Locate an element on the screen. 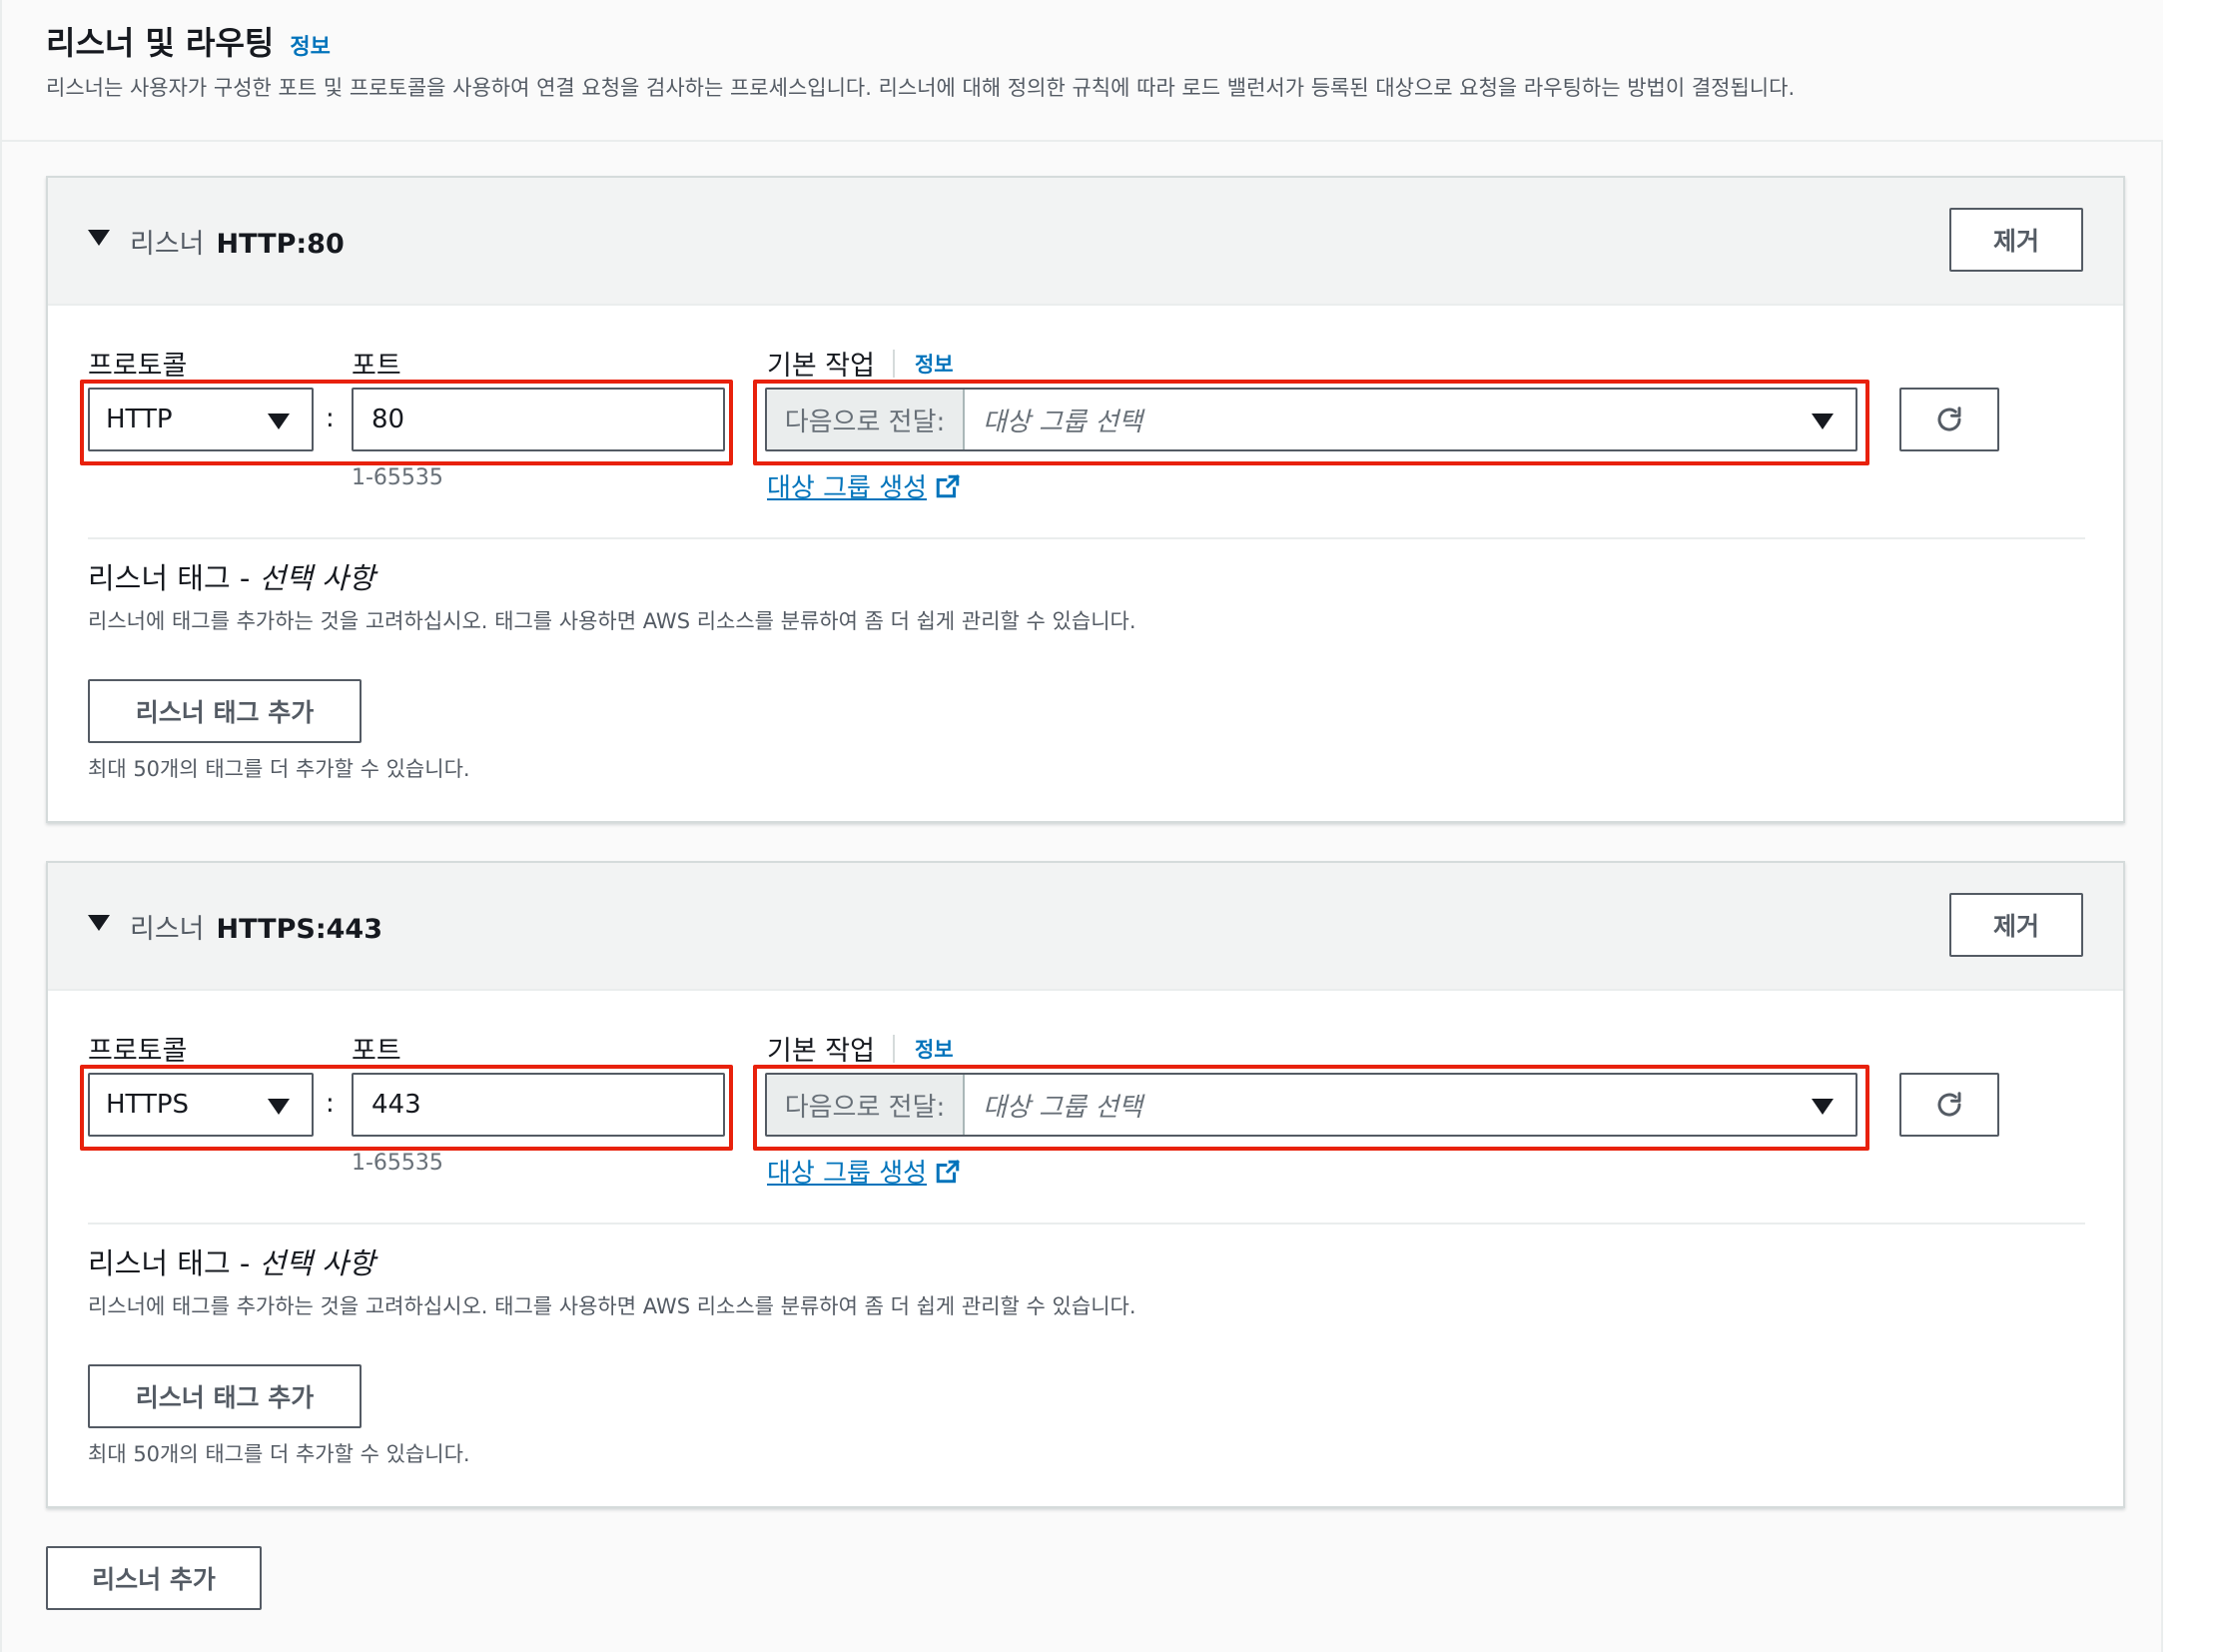  listener-title-name: HTTP:80 is located at coordinates (280, 244).